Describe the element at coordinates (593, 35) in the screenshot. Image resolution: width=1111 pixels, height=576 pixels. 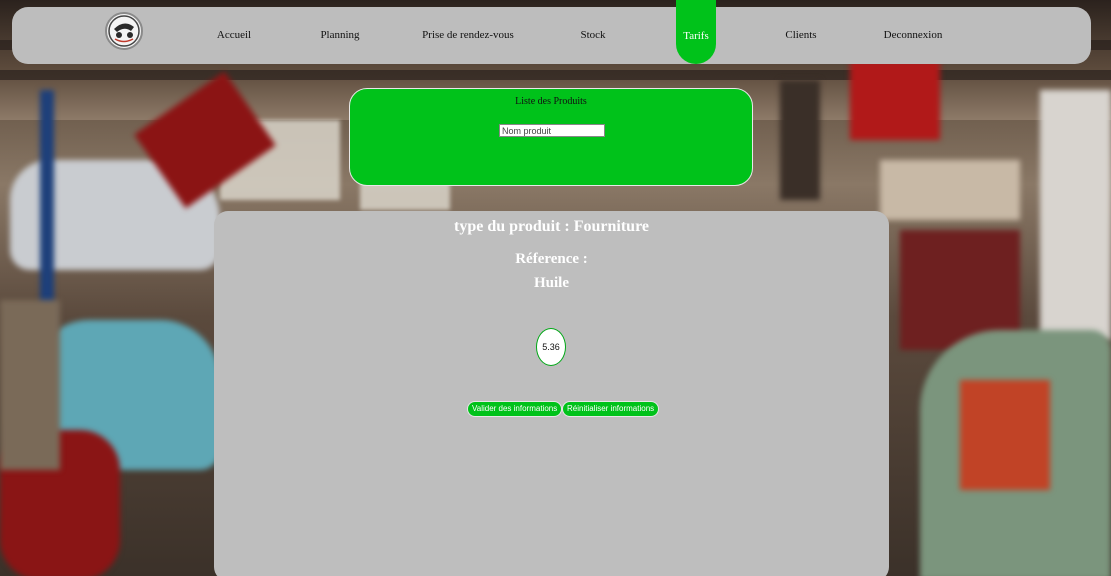
I see `nav-stock: Stock` at that location.